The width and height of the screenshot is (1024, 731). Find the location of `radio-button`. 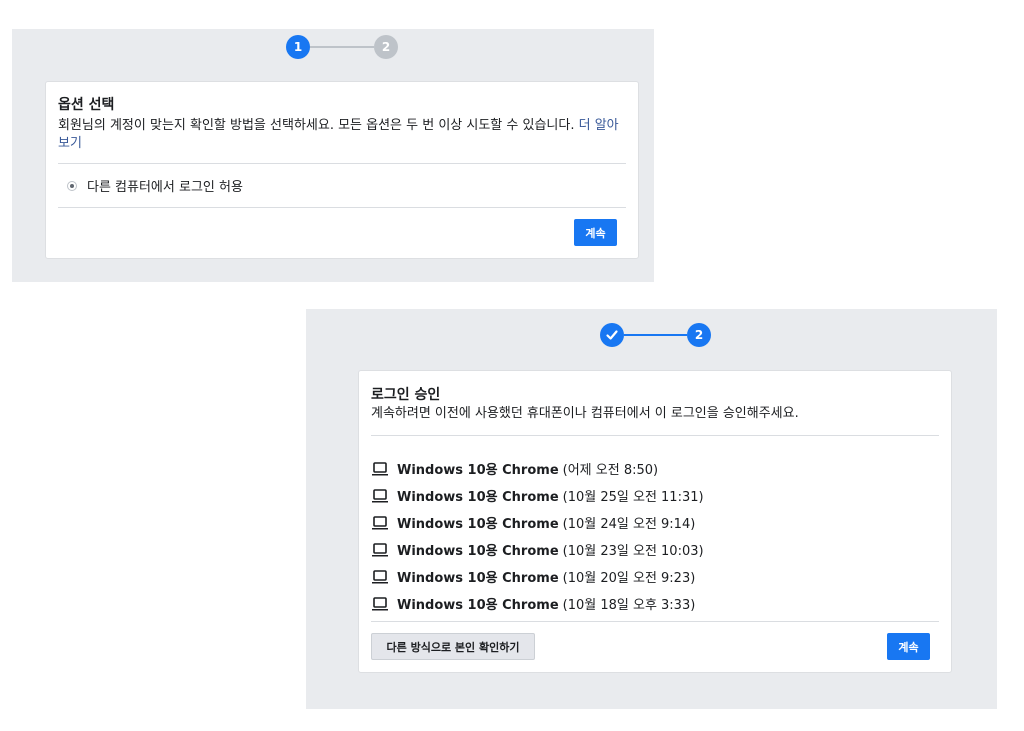

radio-button is located at coordinates (72, 185).